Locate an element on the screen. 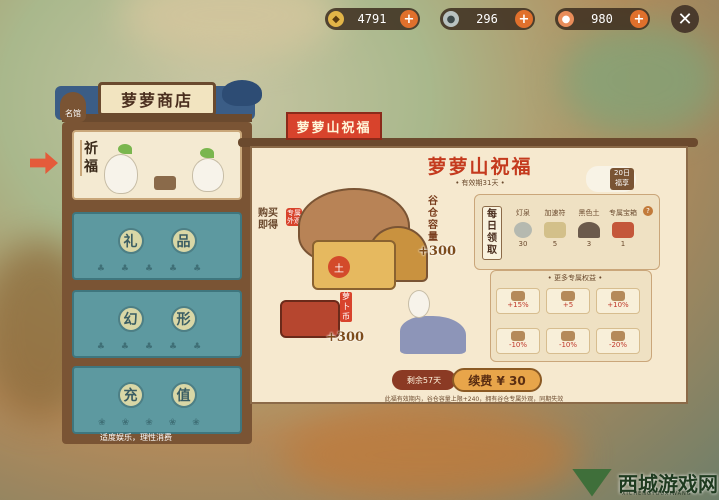  add-peach-button: + is located at coordinates (639, 19).